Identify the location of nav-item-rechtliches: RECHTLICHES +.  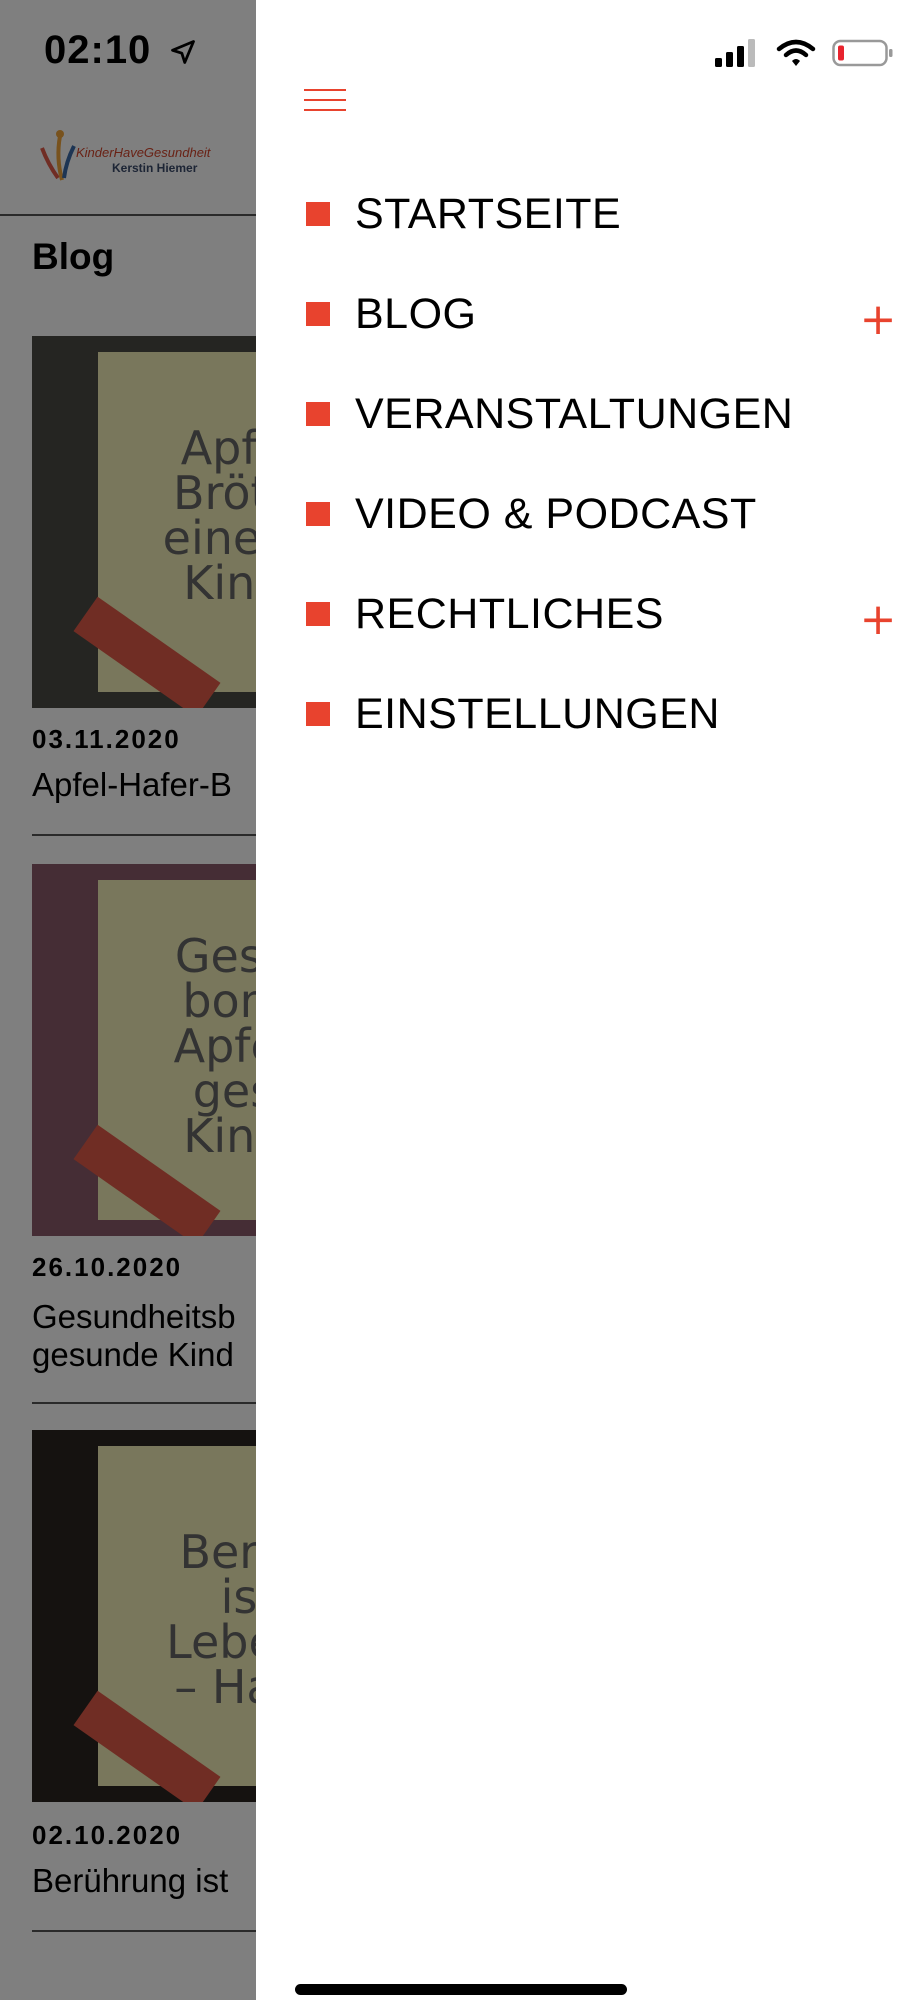
(590, 620).